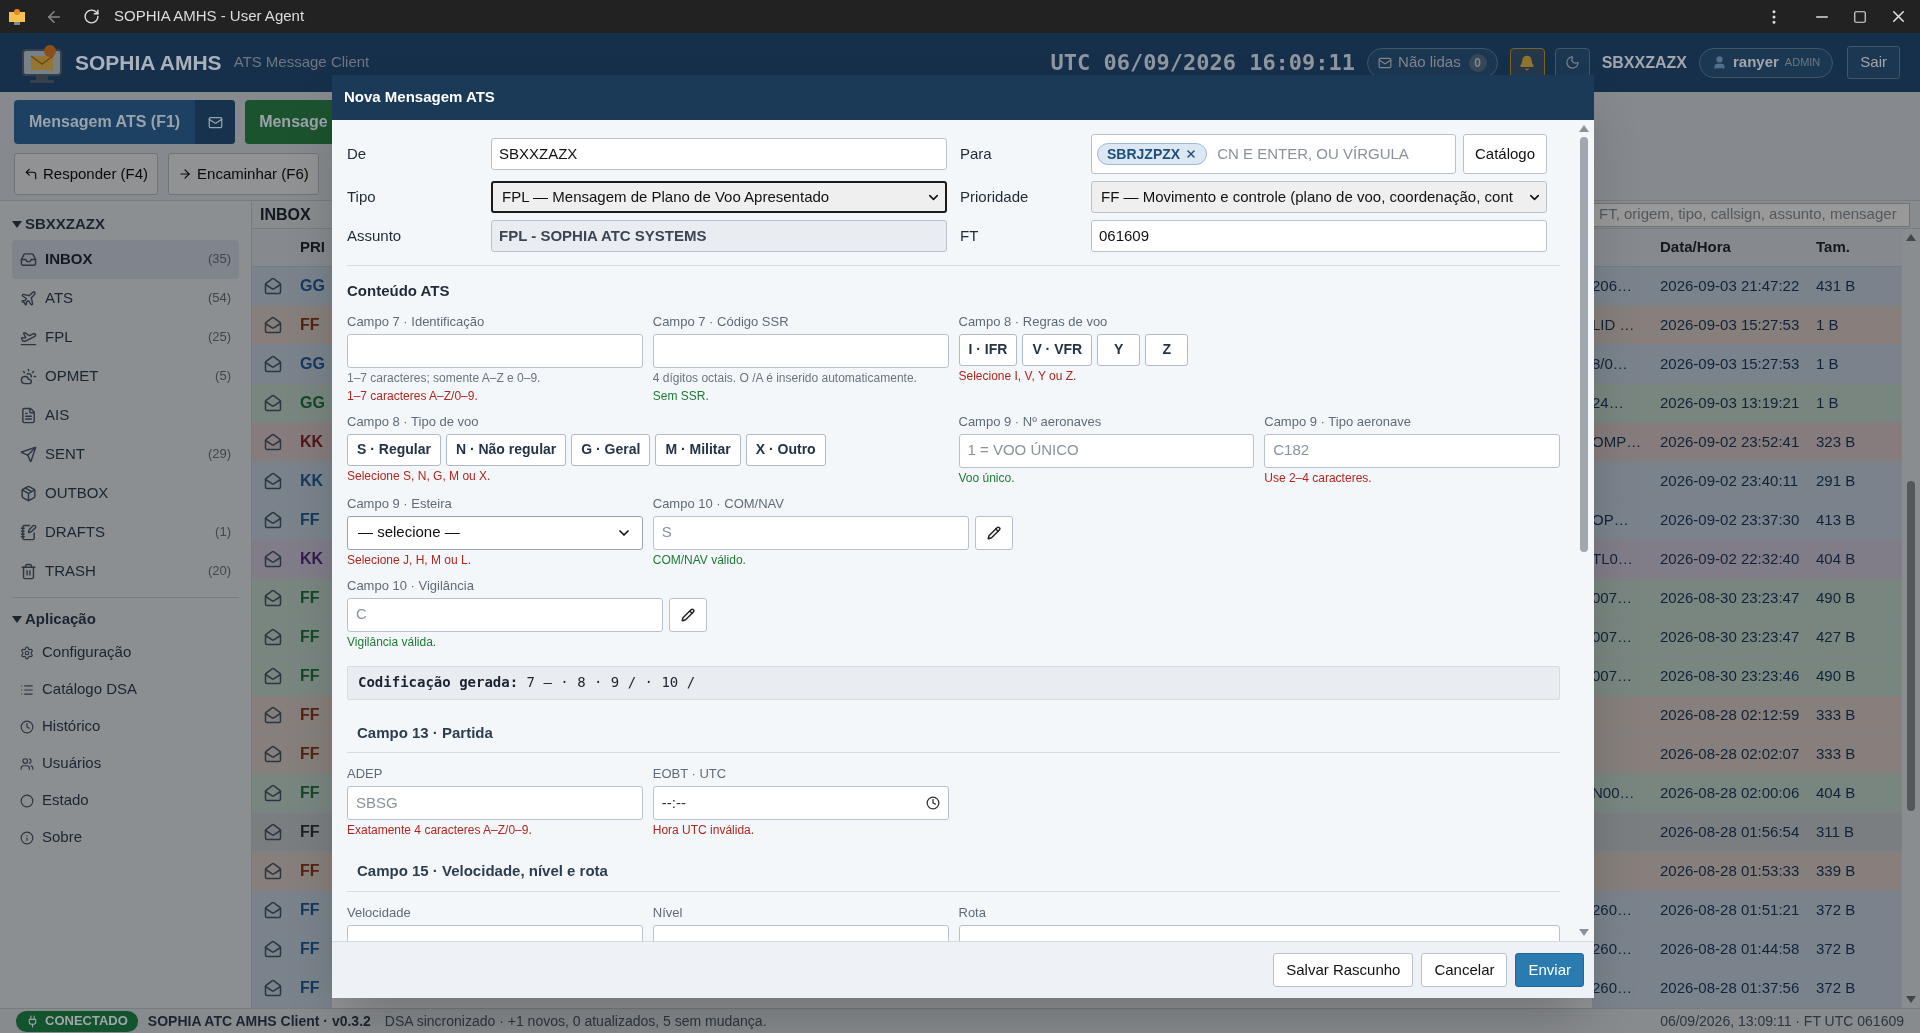 The image size is (1920, 1033). I want to click on logout-button: Sair, so click(1873, 62).